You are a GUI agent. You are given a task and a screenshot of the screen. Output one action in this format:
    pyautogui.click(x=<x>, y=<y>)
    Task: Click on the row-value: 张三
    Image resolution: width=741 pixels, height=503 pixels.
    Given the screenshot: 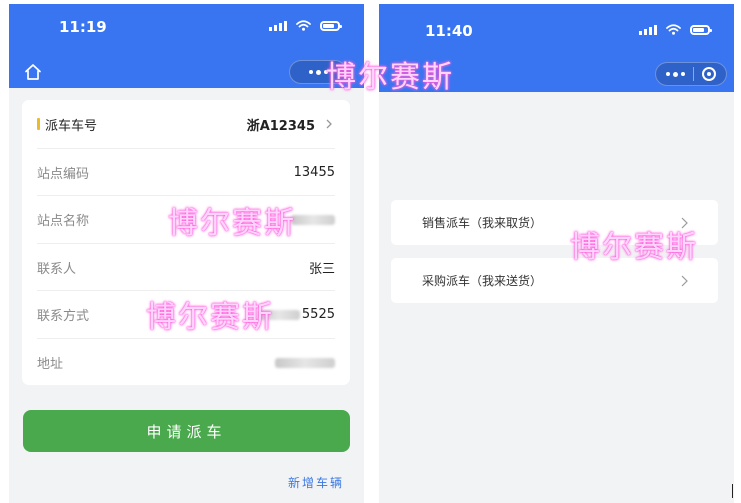 What is the action you would take?
    pyautogui.click(x=321, y=269)
    